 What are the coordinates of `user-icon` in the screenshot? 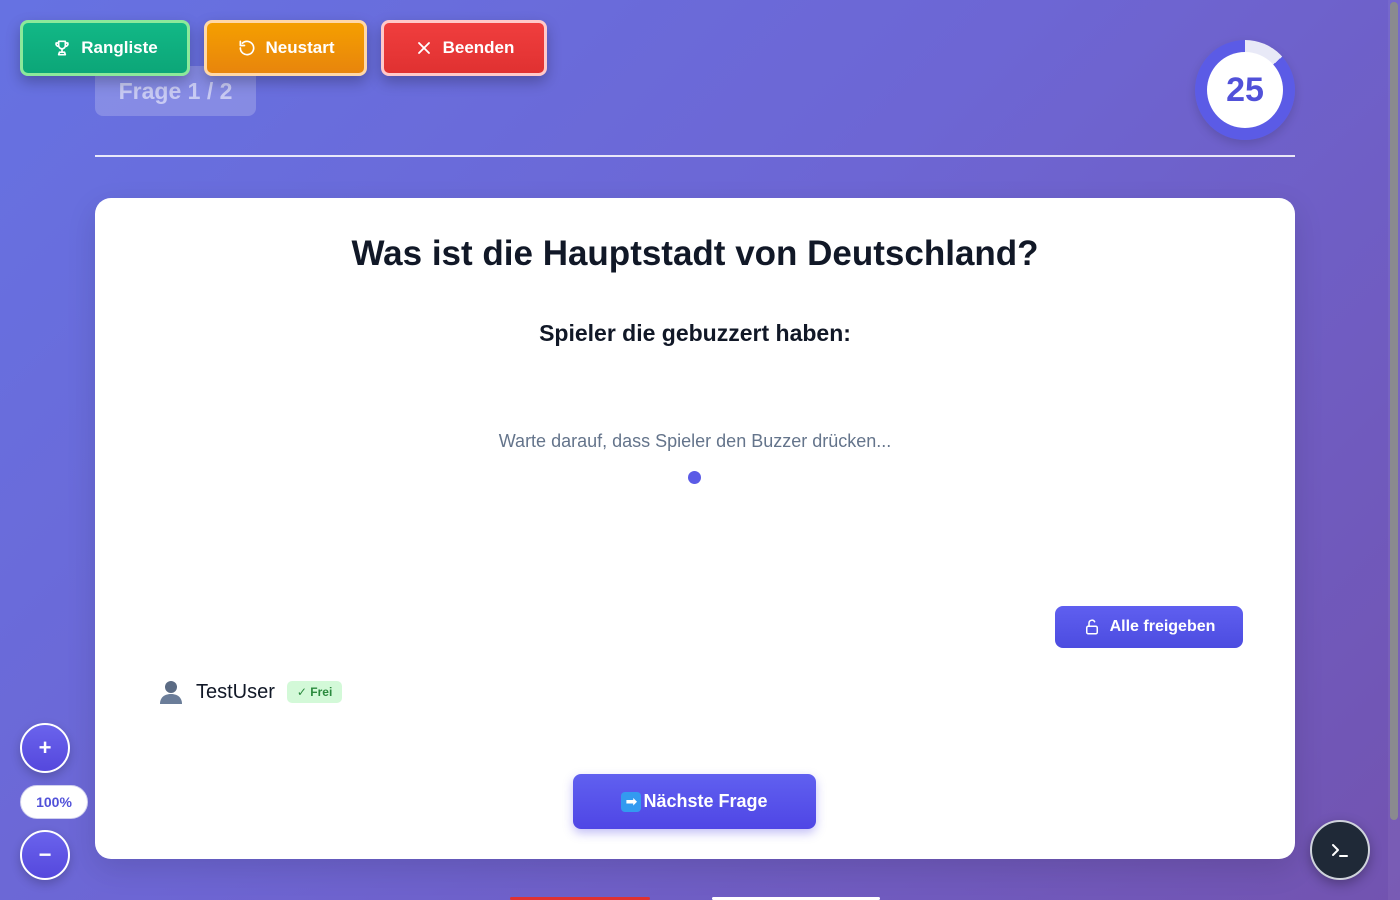 It's located at (171, 692).